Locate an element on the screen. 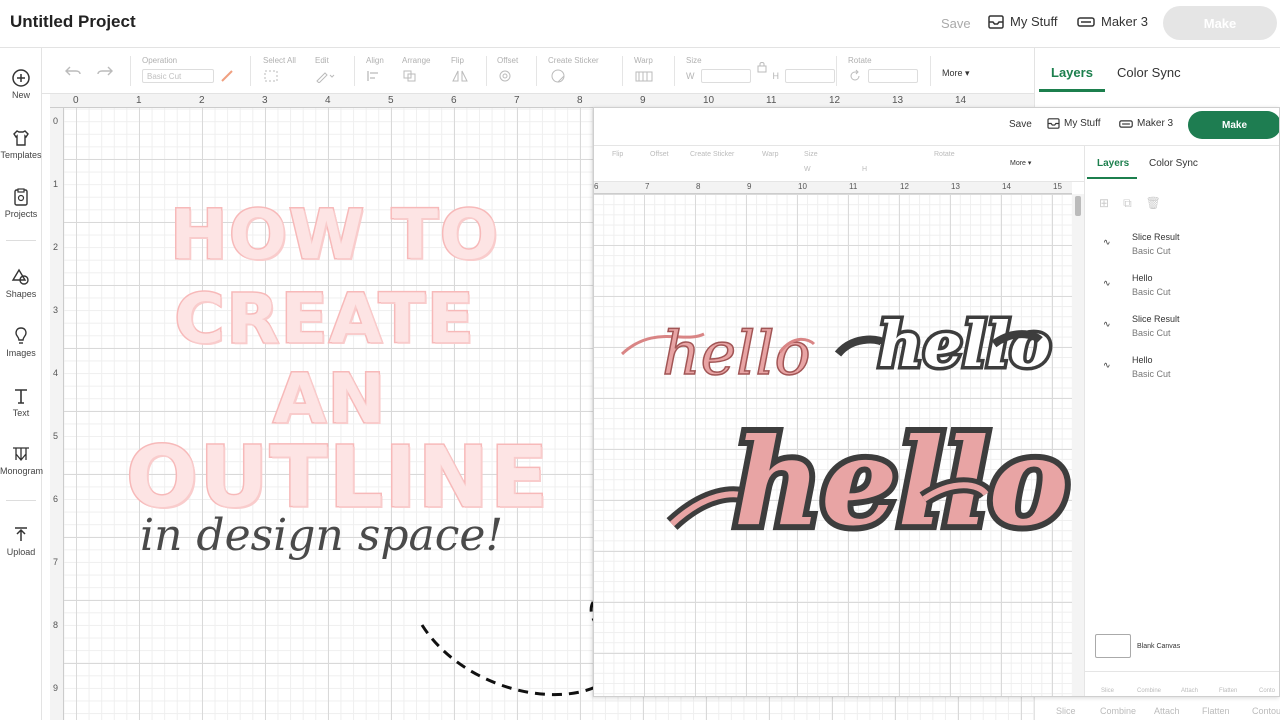 The height and width of the screenshot is (720, 1280). inset-size: Size is located at coordinates (811, 154).